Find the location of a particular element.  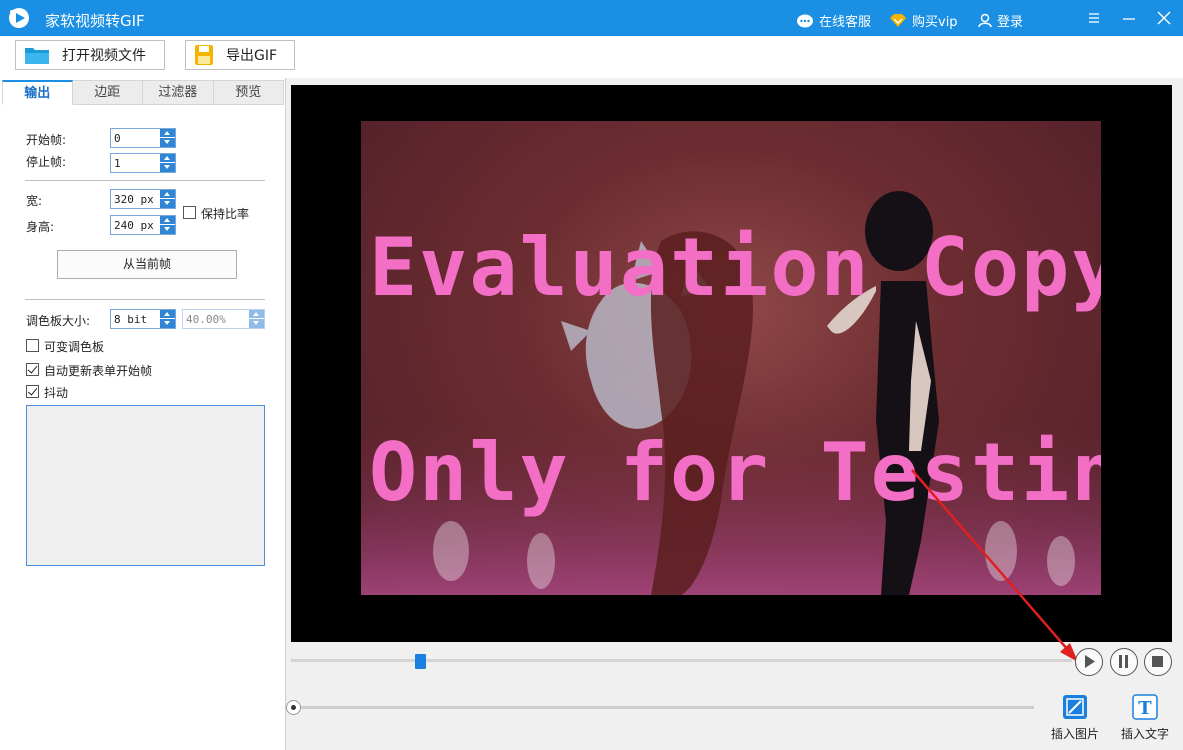

insert-text-button: T 插入文字 is located at coordinates (1145, 719).